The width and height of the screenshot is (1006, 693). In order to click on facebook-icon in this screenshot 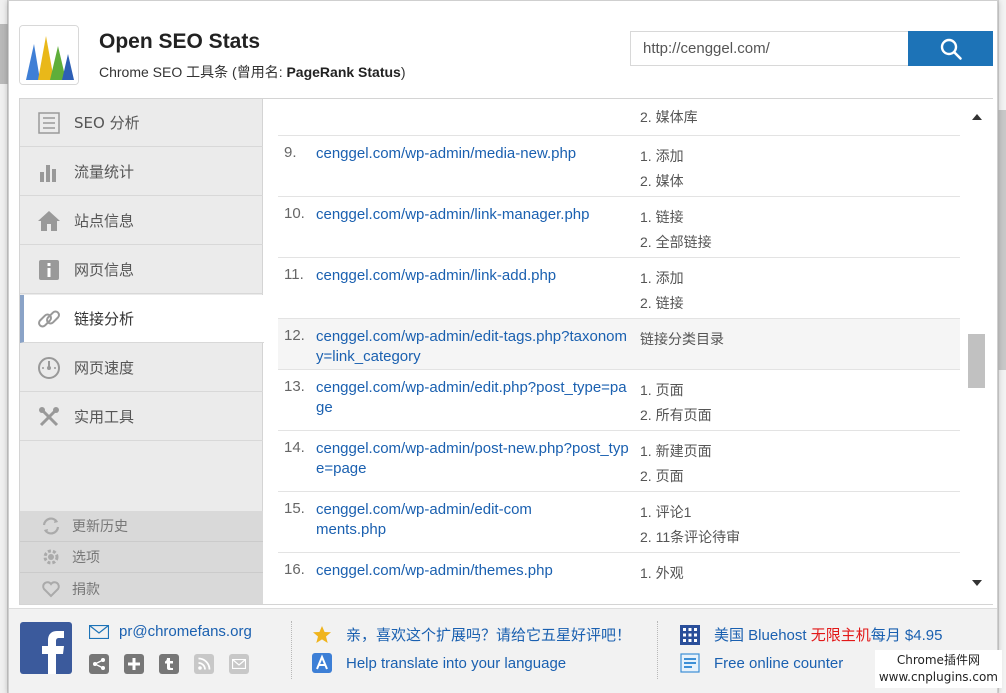, I will do `click(46, 648)`.